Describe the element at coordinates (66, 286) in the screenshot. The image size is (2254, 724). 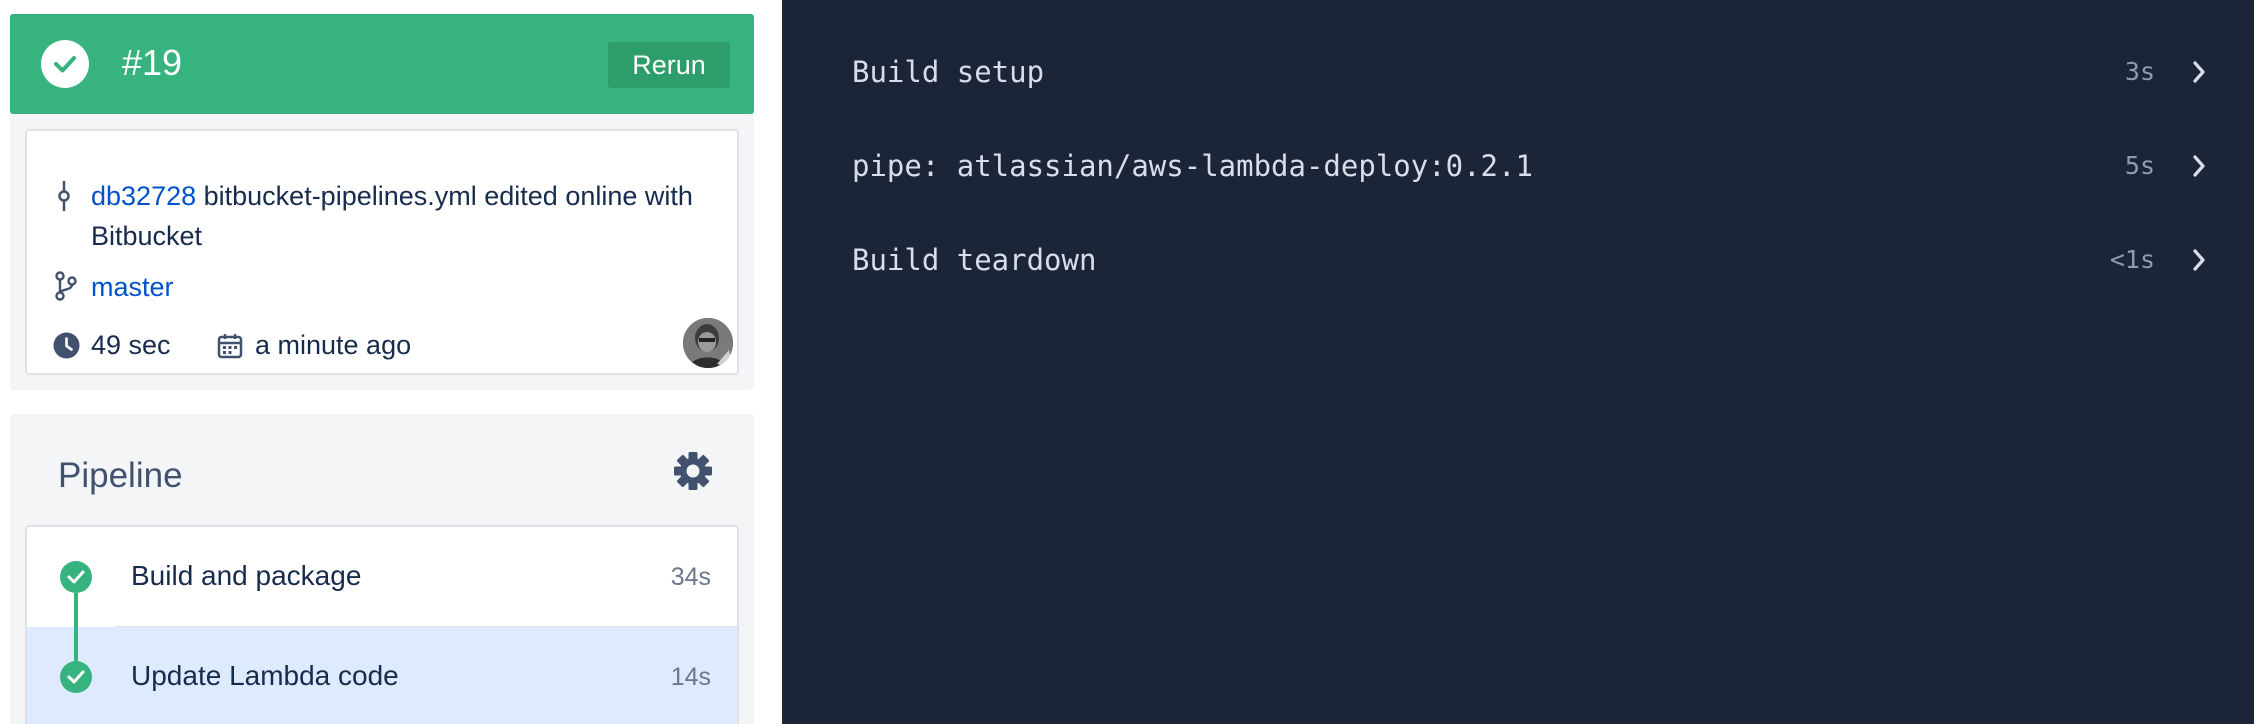
I see `branch-icon` at that location.